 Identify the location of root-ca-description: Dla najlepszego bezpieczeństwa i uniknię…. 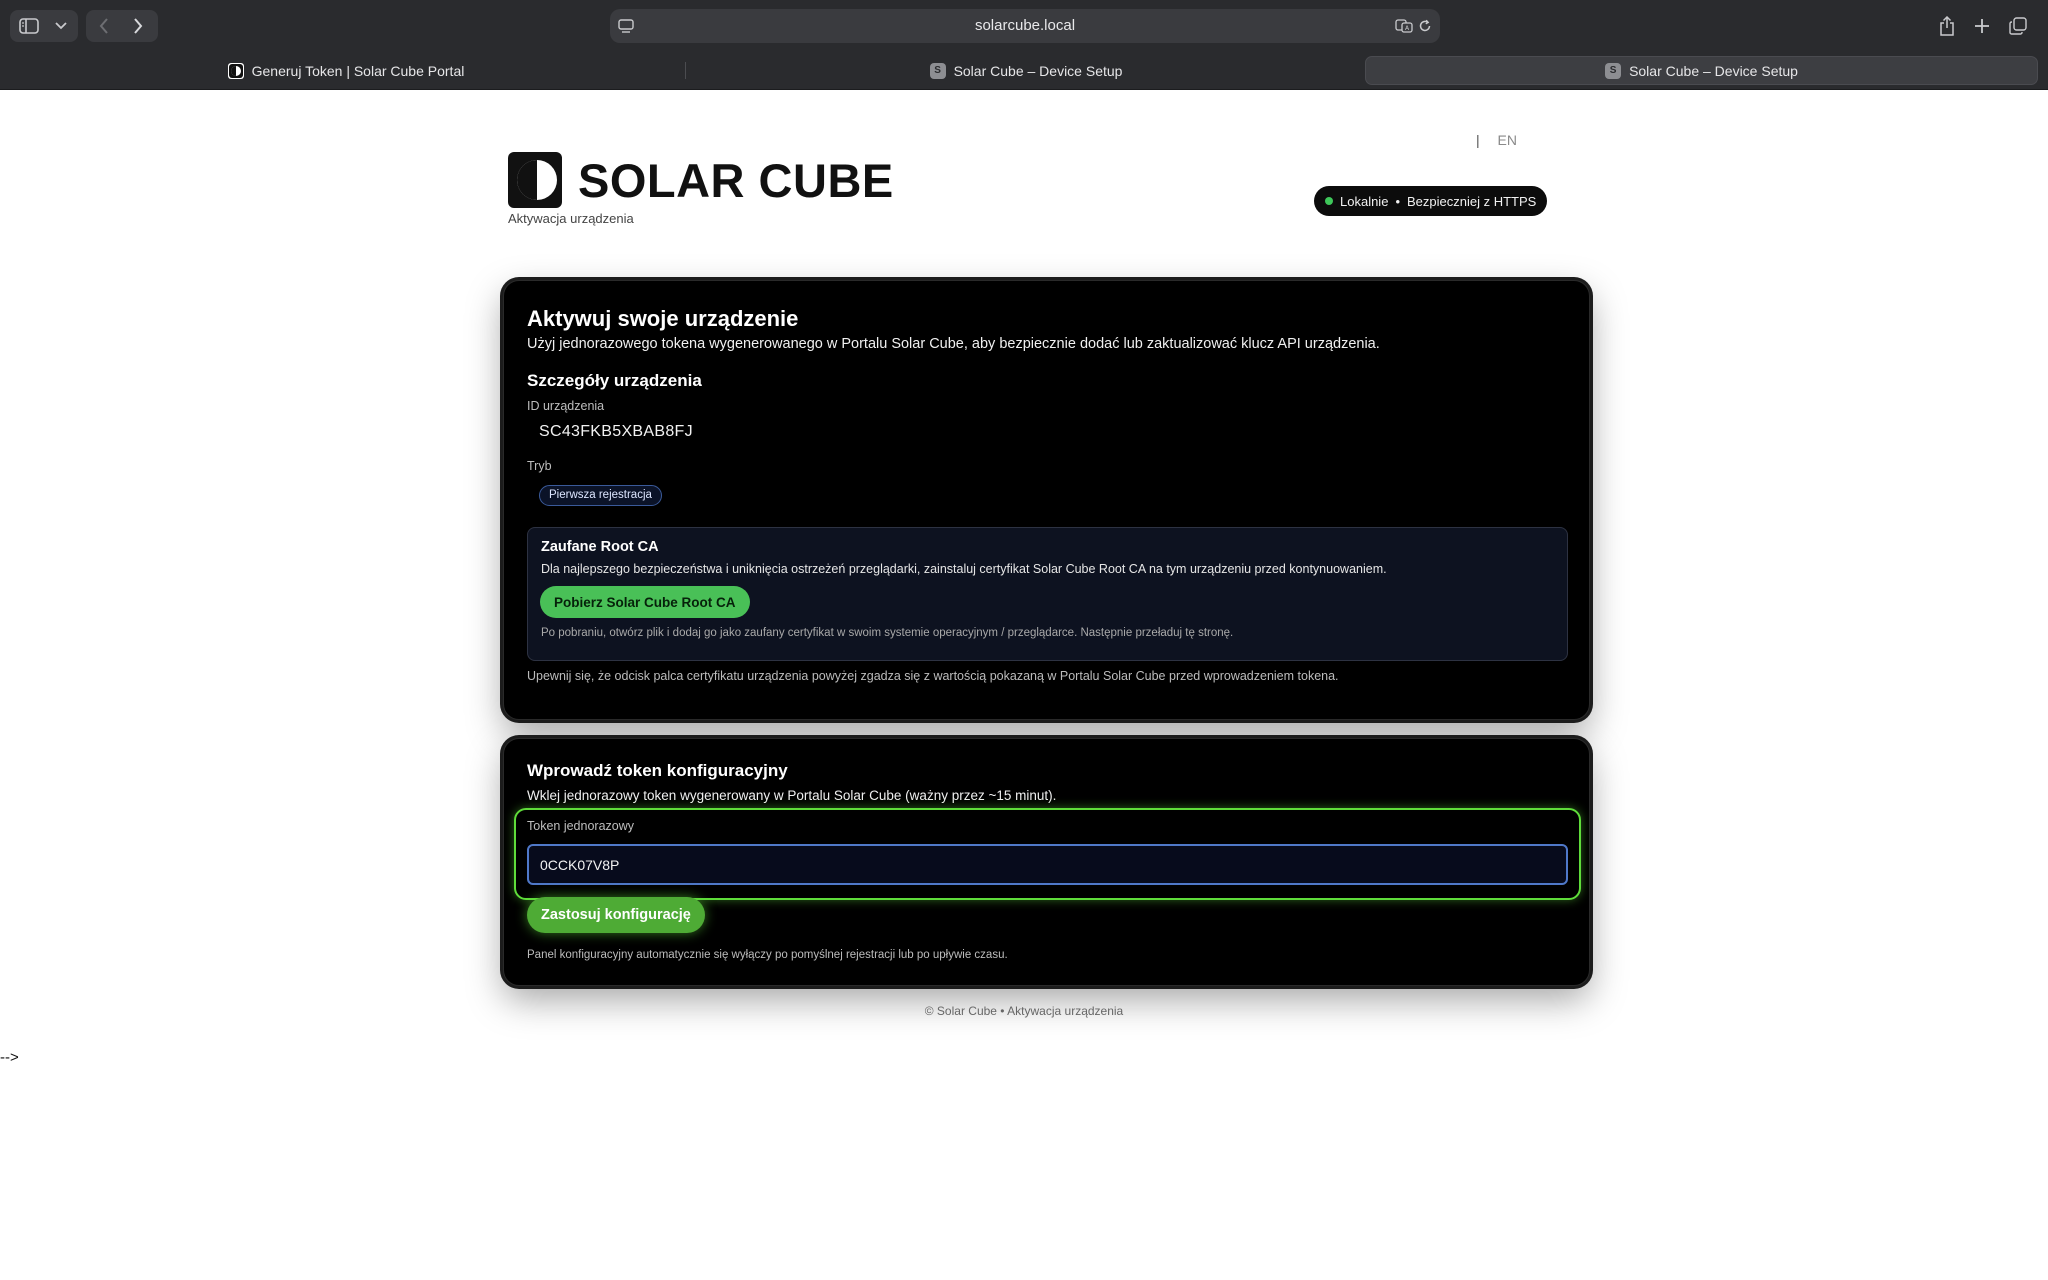
(964, 569).